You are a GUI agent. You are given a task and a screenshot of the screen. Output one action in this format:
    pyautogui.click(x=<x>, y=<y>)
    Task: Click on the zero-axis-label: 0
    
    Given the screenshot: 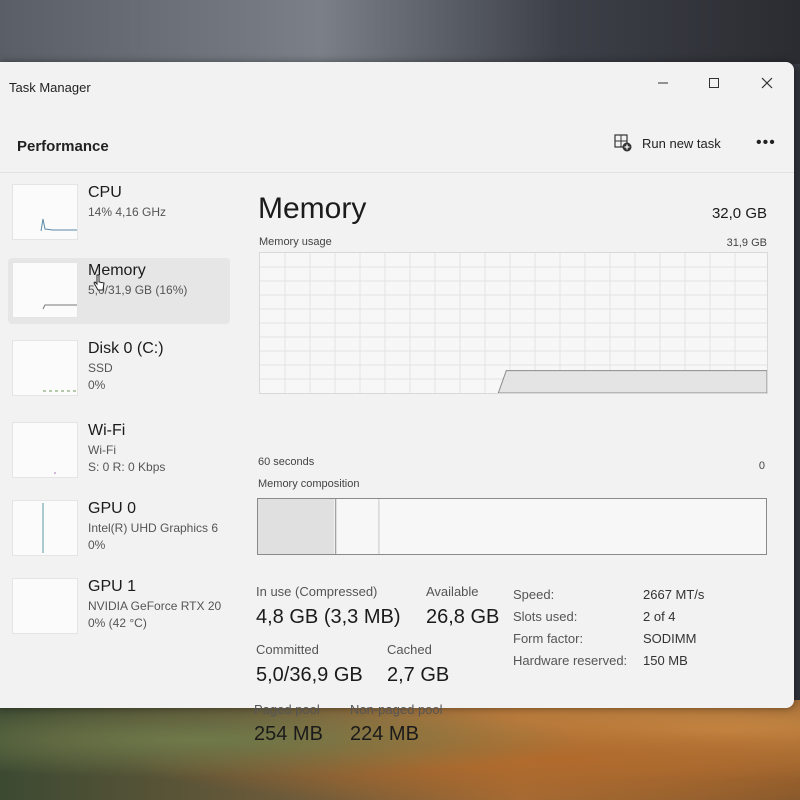 What is the action you would take?
    pyautogui.click(x=761, y=466)
    